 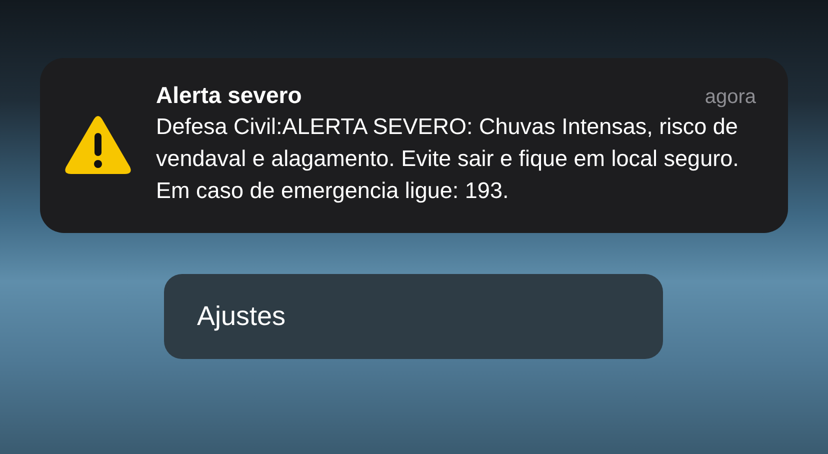 I want to click on notification-title: Alerta severo, so click(x=229, y=95).